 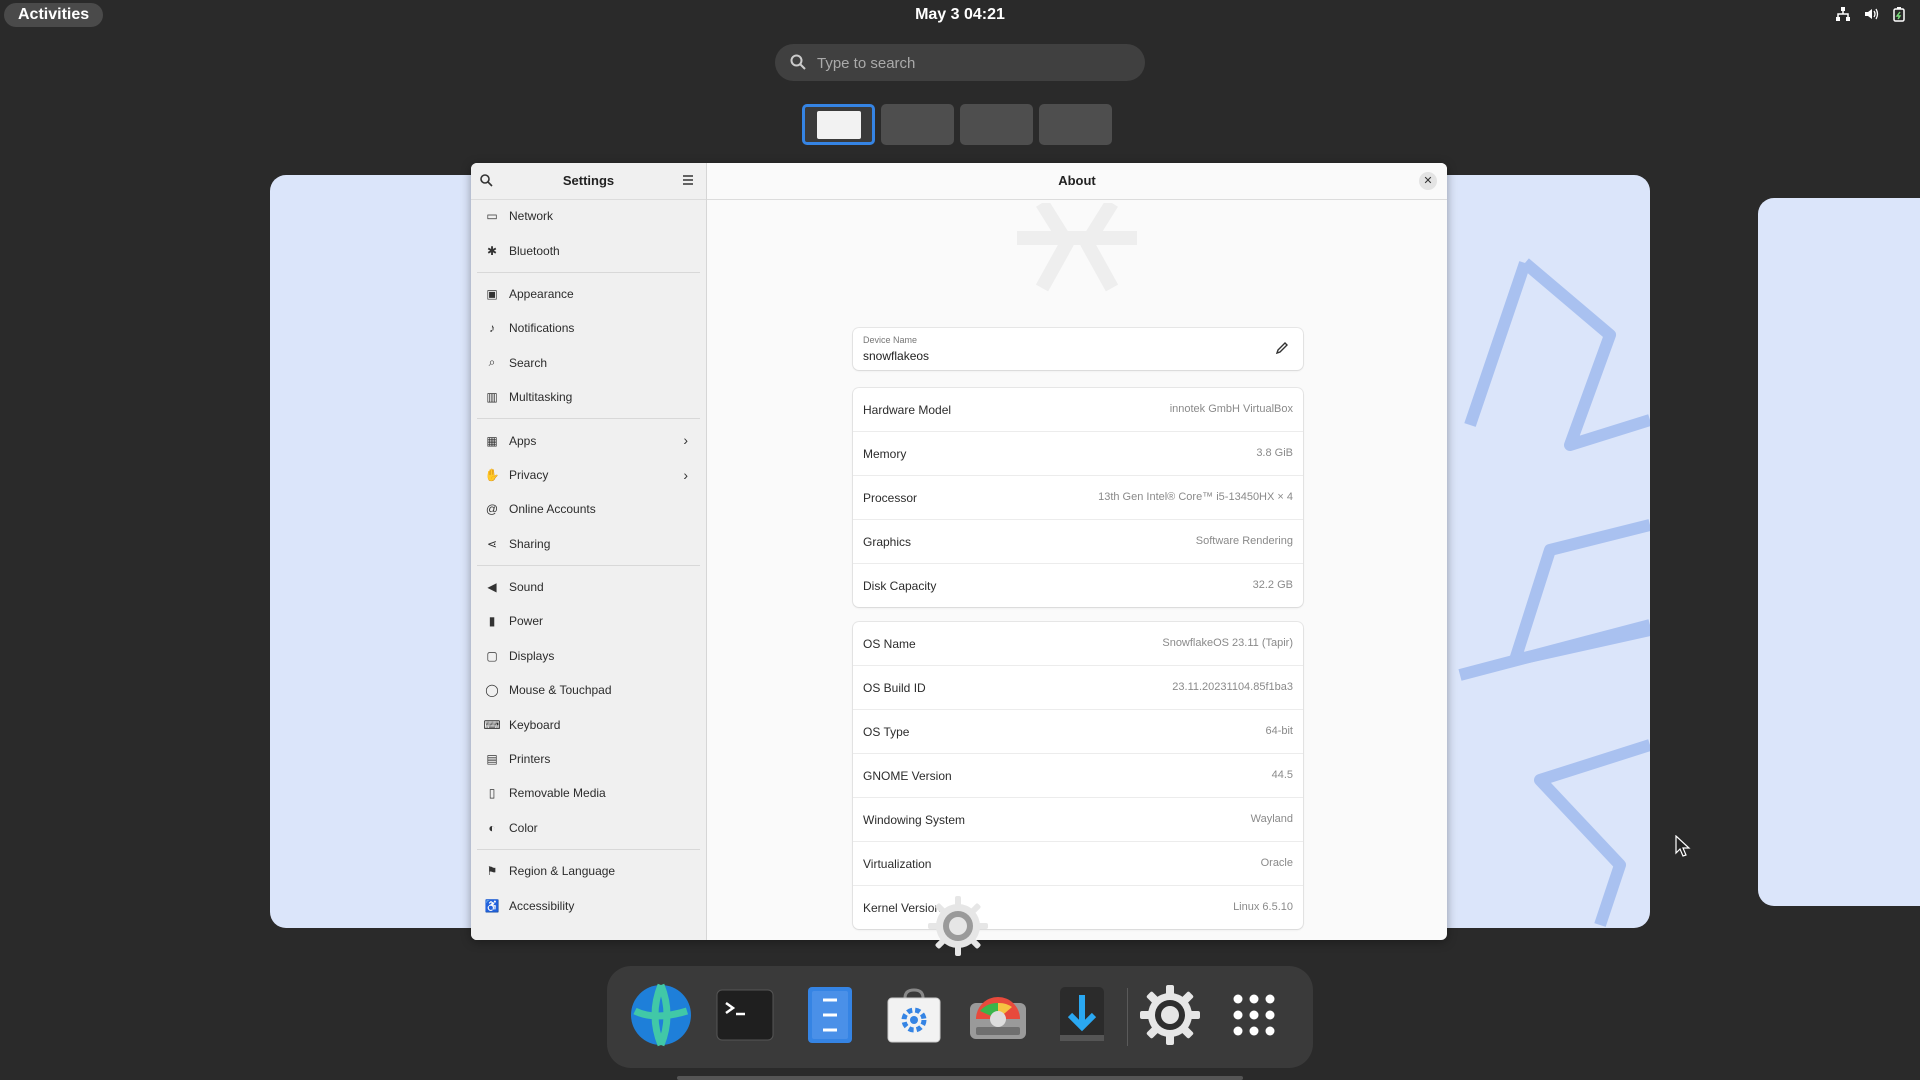 What do you see at coordinates (562, 871) in the screenshot?
I see `sidebar-item-label: Region & Language` at bounding box center [562, 871].